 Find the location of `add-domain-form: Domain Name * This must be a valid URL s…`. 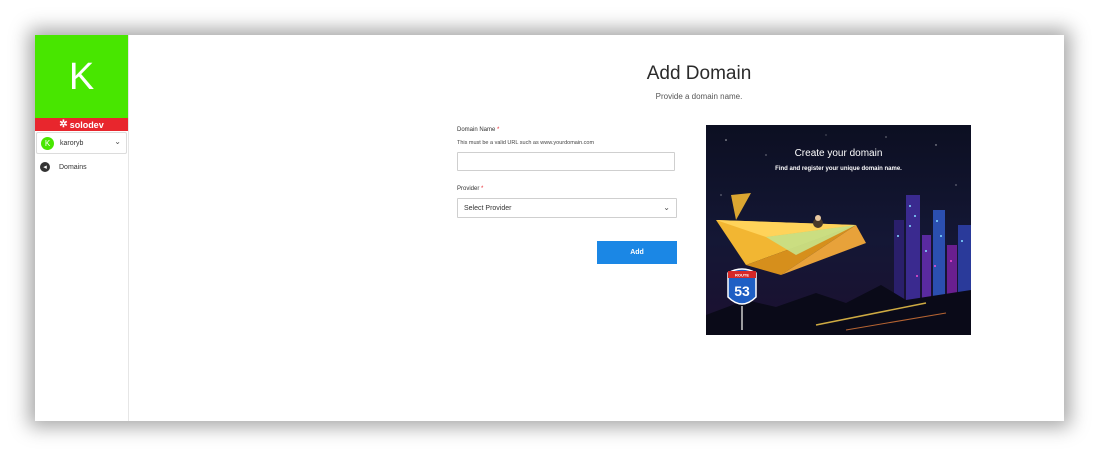

add-domain-form: Domain Name * This must be a valid URL s… is located at coordinates (567, 195).